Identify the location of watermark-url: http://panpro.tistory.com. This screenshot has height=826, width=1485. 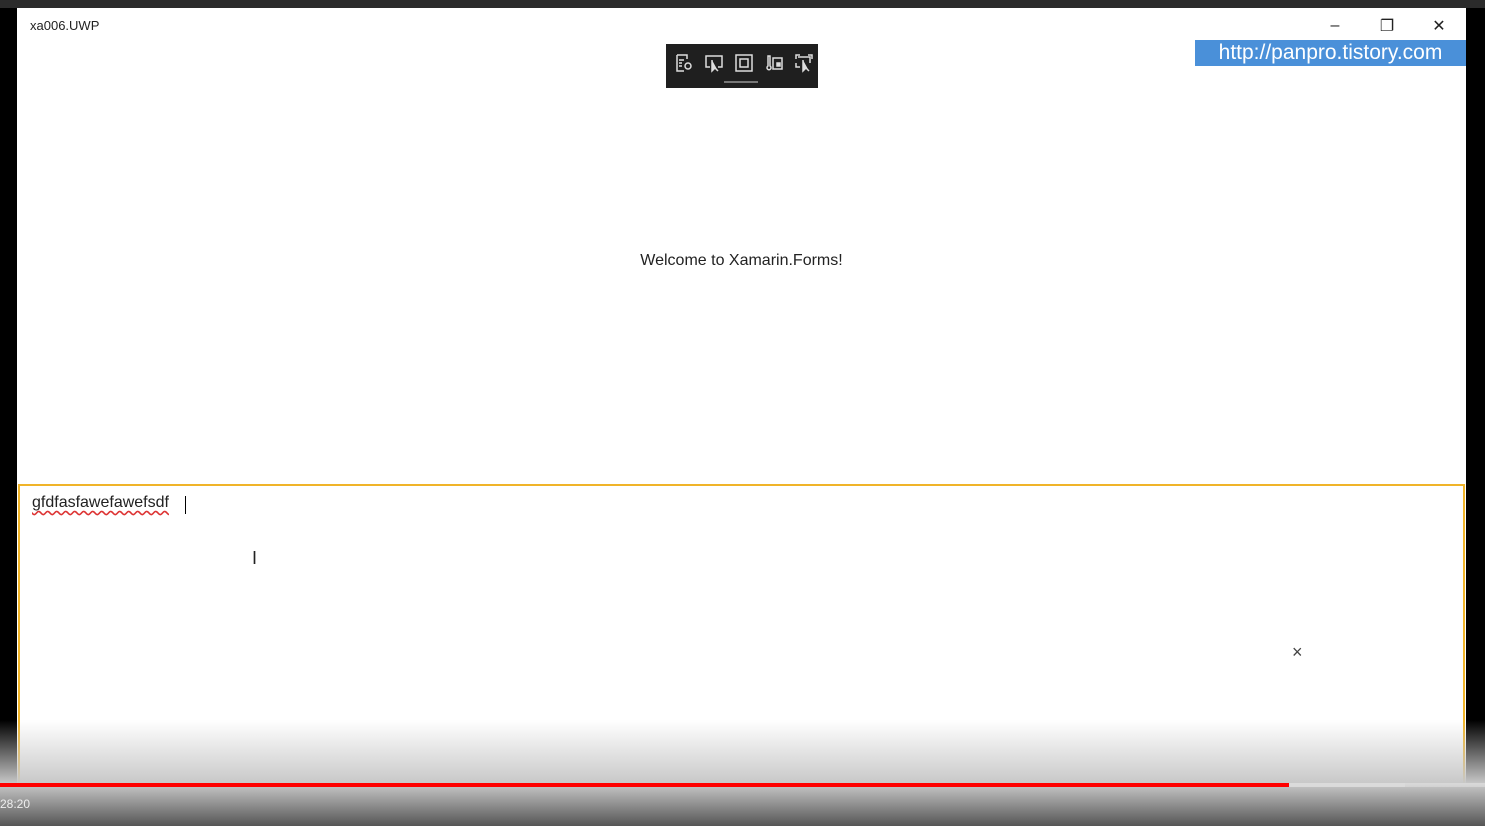
(1330, 53).